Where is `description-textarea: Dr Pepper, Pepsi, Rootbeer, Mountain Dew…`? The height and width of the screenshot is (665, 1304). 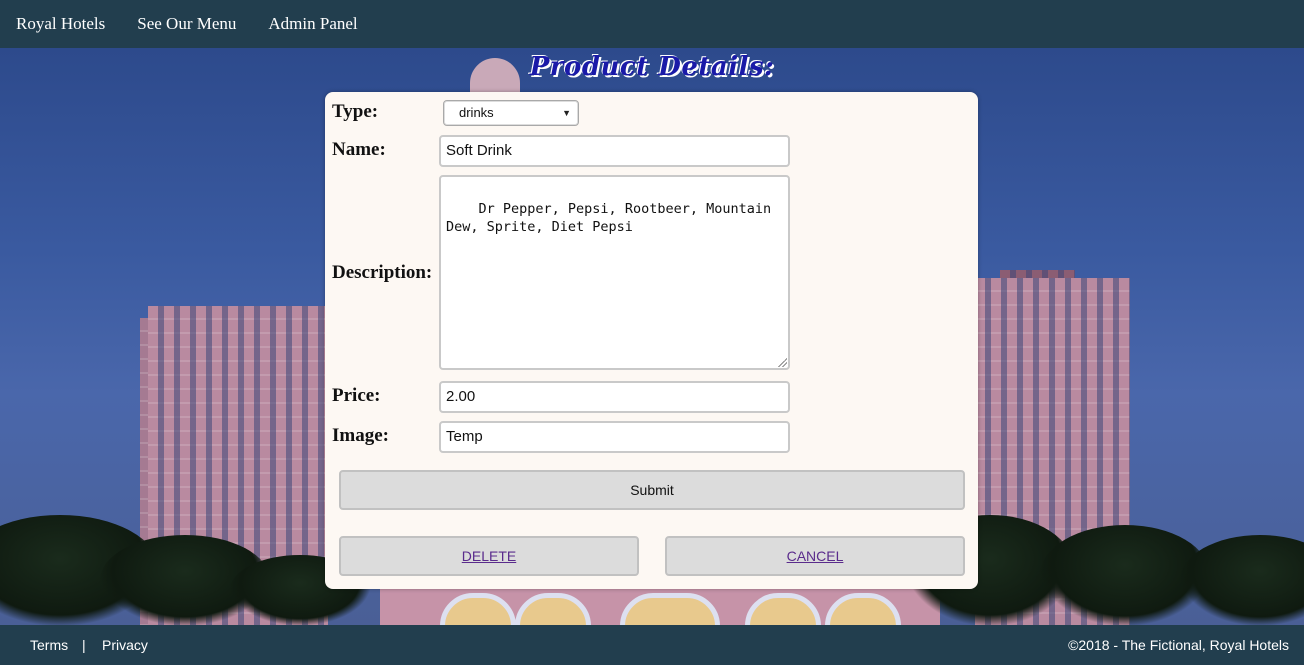
description-textarea: Dr Pepper, Pepsi, Rootbeer, Mountain Dew… is located at coordinates (614, 272).